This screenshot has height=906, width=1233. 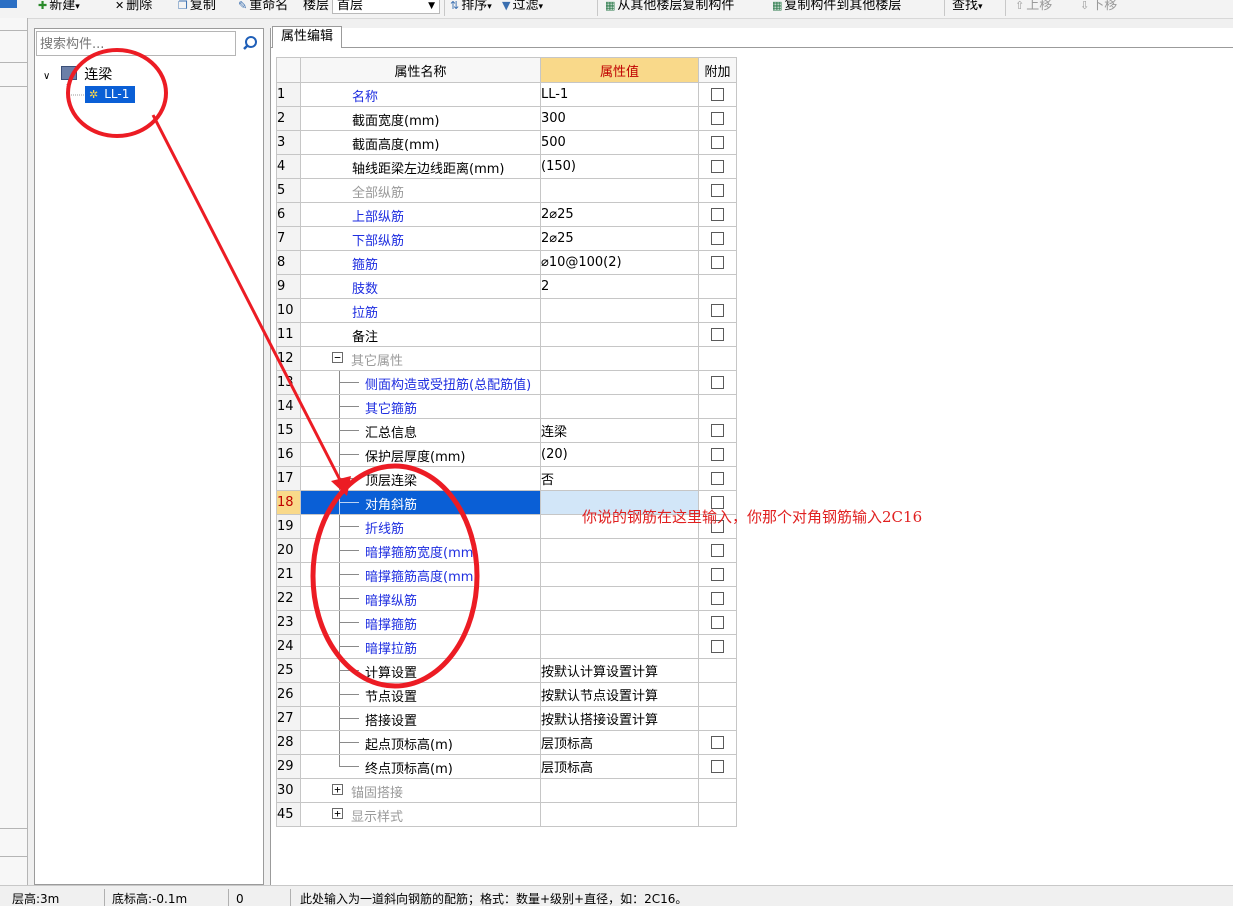 I want to click on table-row: 10 拉筋, so click(x=506, y=310).